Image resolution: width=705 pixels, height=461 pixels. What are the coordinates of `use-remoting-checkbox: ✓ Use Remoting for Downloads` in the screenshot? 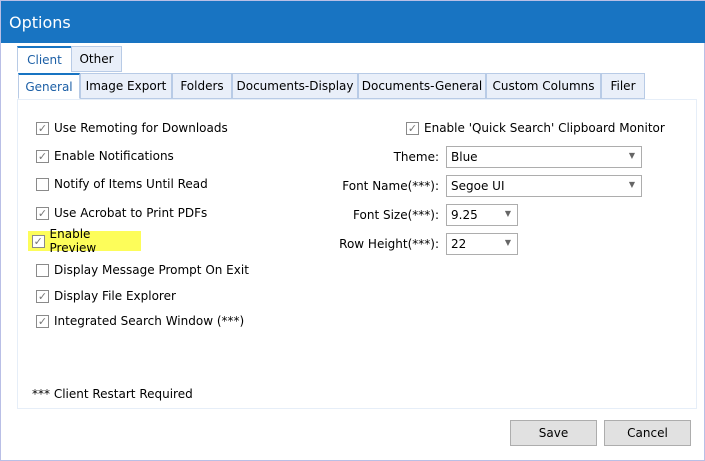 It's located at (132, 128).